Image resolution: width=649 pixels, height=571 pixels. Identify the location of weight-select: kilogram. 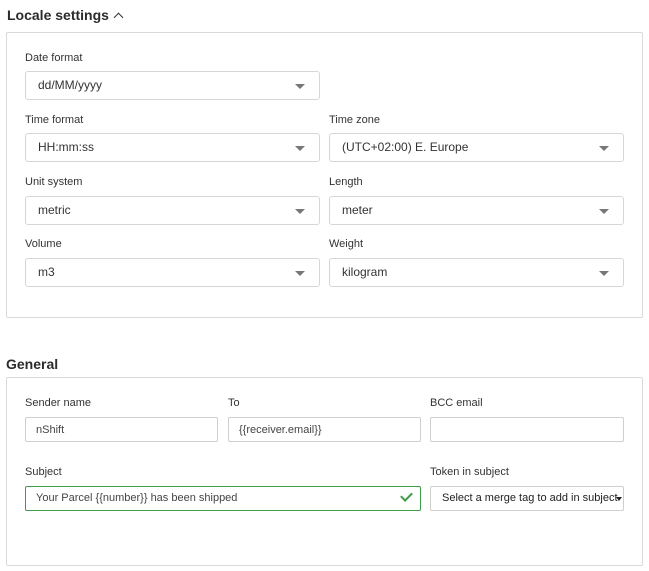
(476, 272).